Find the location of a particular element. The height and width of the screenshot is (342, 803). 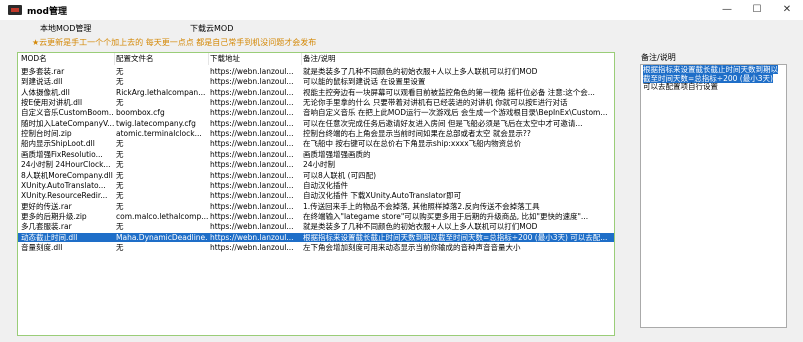

tab-download-cloud-mod: 下载云MOD is located at coordinates (211, 28).